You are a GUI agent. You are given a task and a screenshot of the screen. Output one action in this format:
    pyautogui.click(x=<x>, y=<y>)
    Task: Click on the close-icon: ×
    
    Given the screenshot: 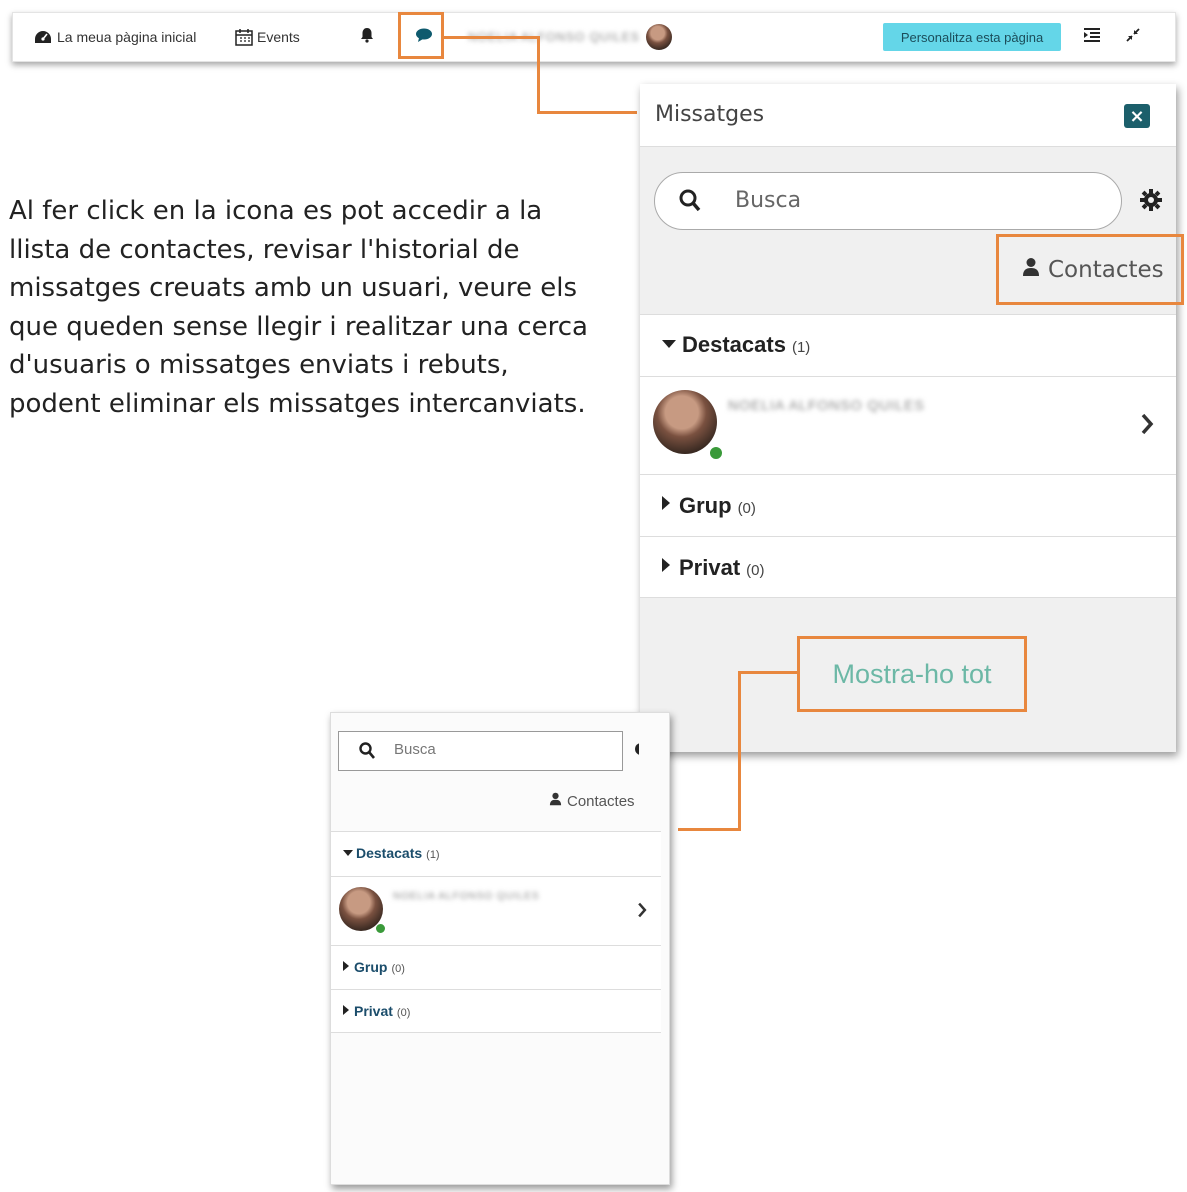 What is the action you would take?
    pyautogui.click(x=1137, y=116)
    